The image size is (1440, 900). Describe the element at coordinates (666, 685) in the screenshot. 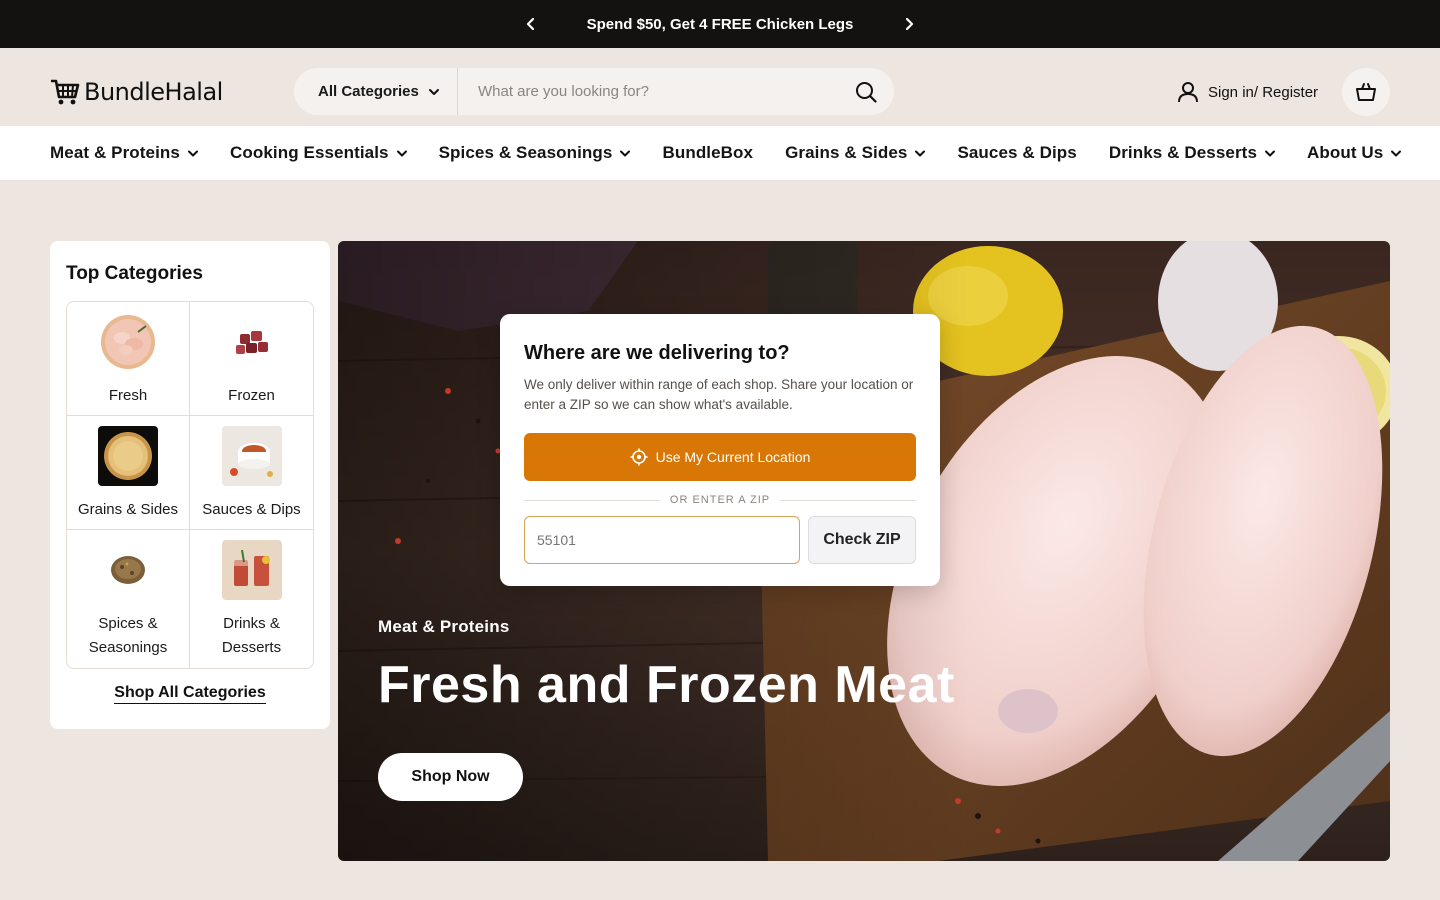

I see `hero-title: Fresh and Frozen Meat` at that location.